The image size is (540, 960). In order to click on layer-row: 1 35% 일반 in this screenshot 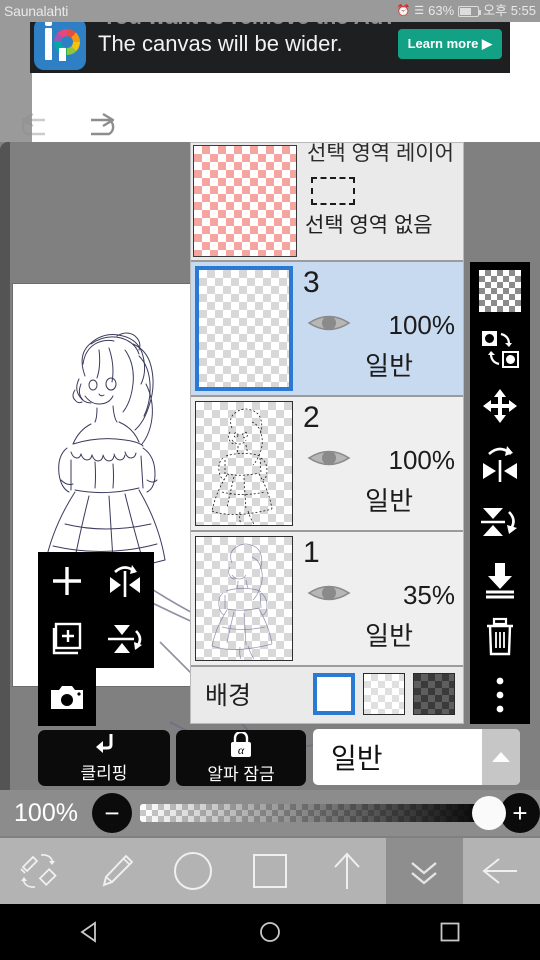, I will do `click(327, 599)`.